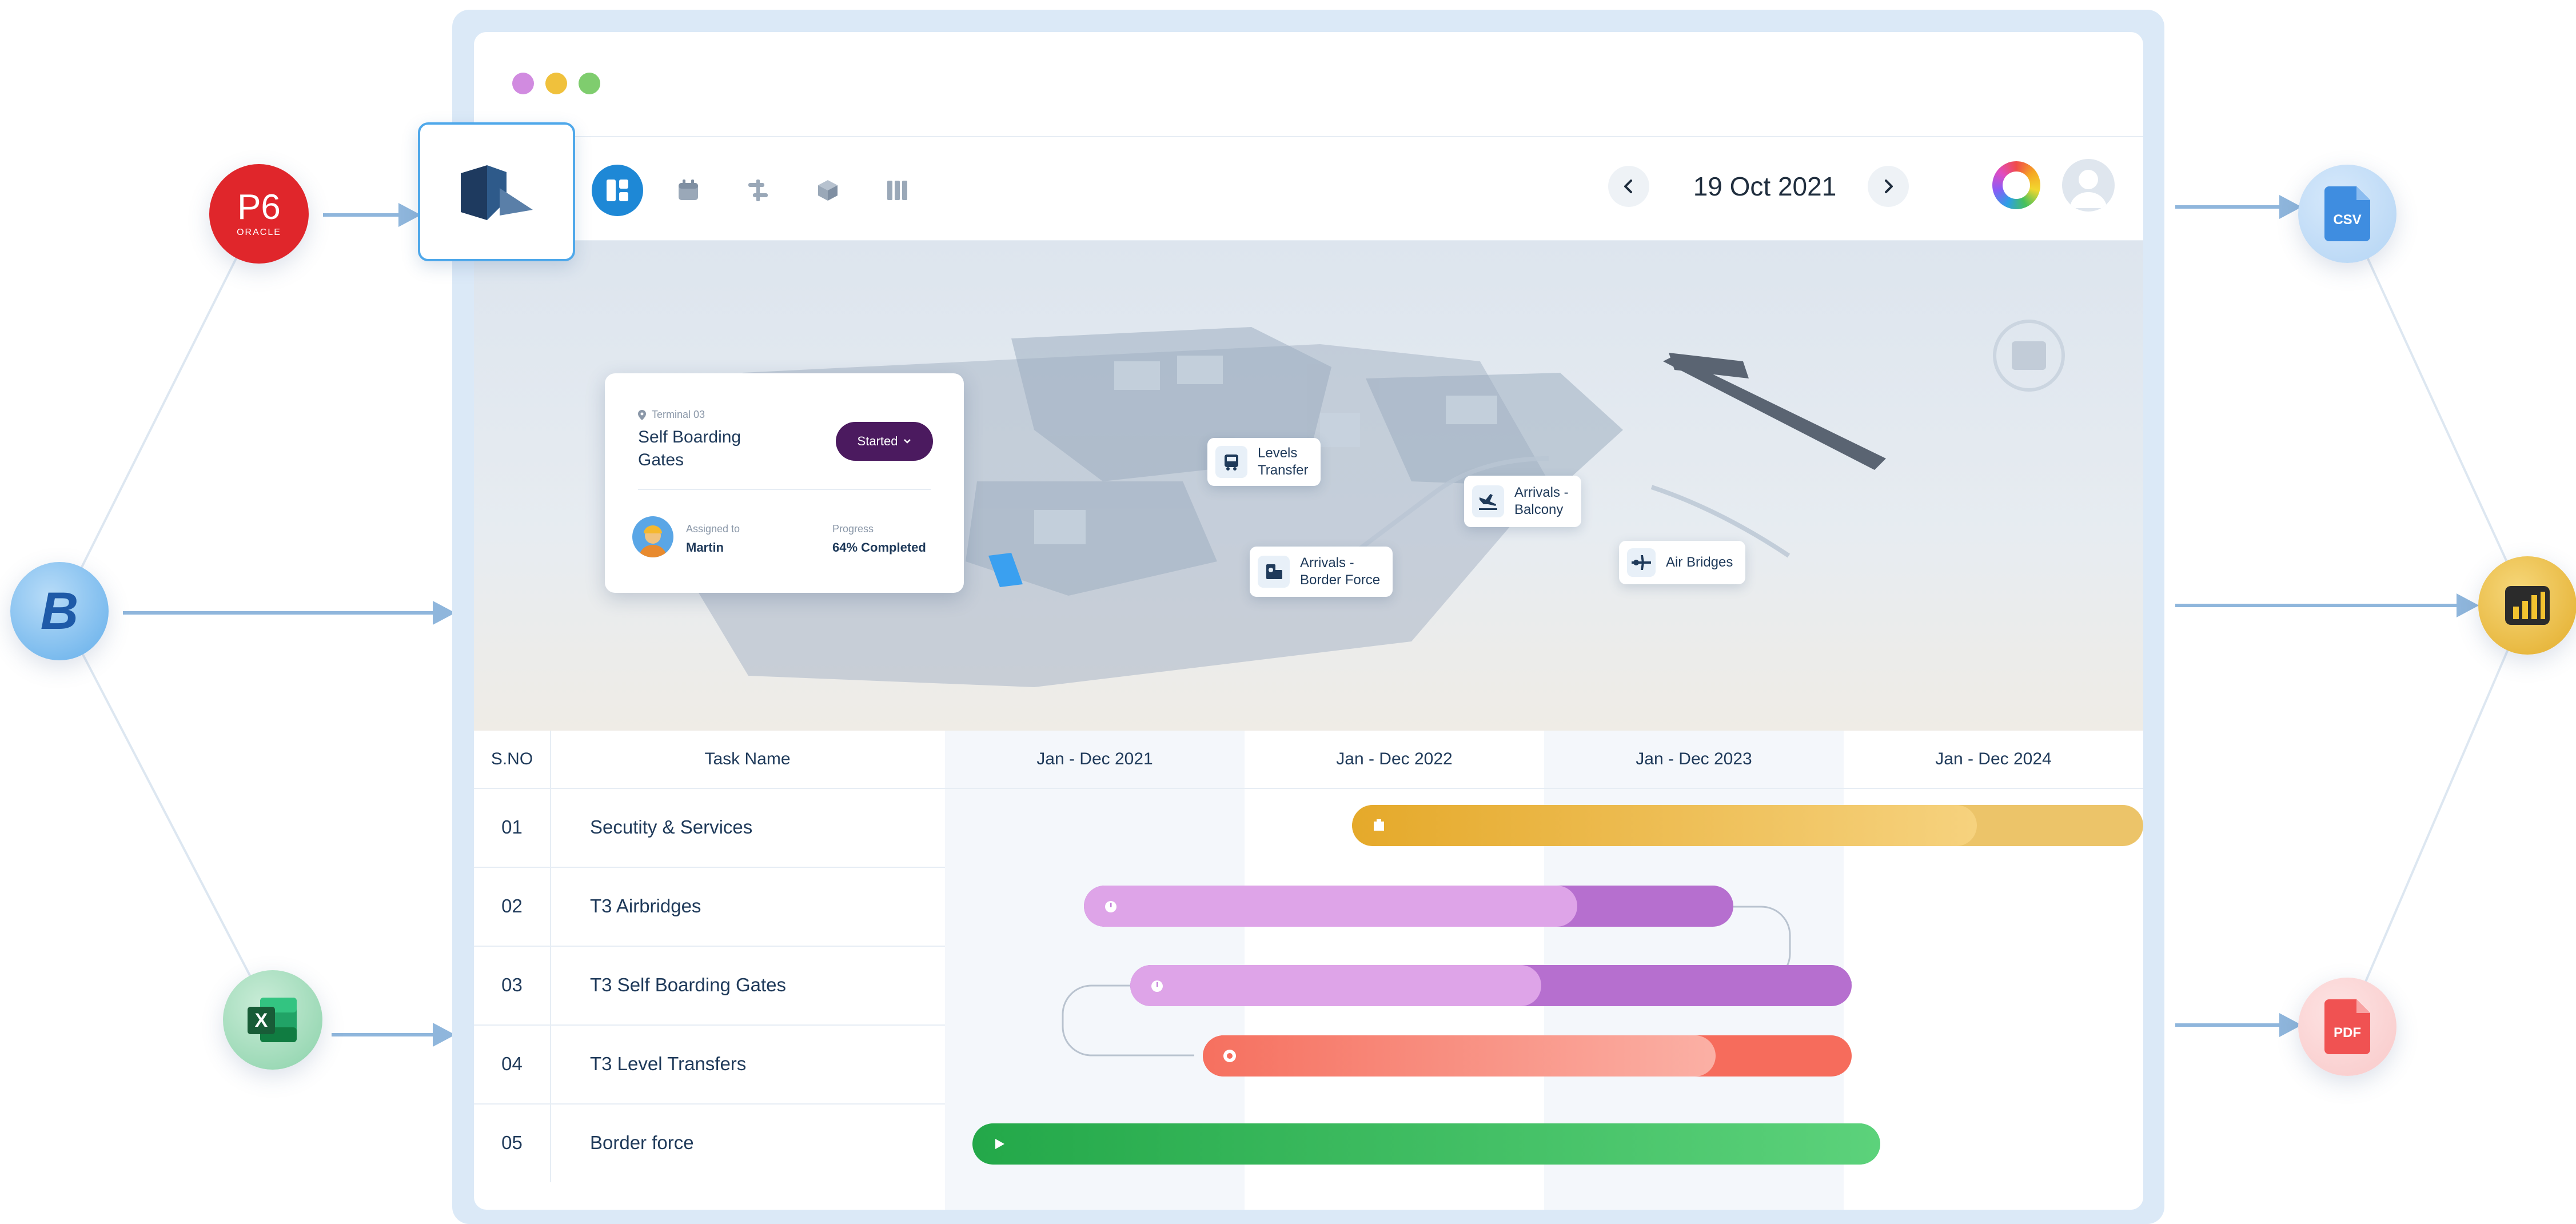 The width and height of the screenshot is (2576, 1224). I want to click on bentley-badge: B, so click(60, 611).